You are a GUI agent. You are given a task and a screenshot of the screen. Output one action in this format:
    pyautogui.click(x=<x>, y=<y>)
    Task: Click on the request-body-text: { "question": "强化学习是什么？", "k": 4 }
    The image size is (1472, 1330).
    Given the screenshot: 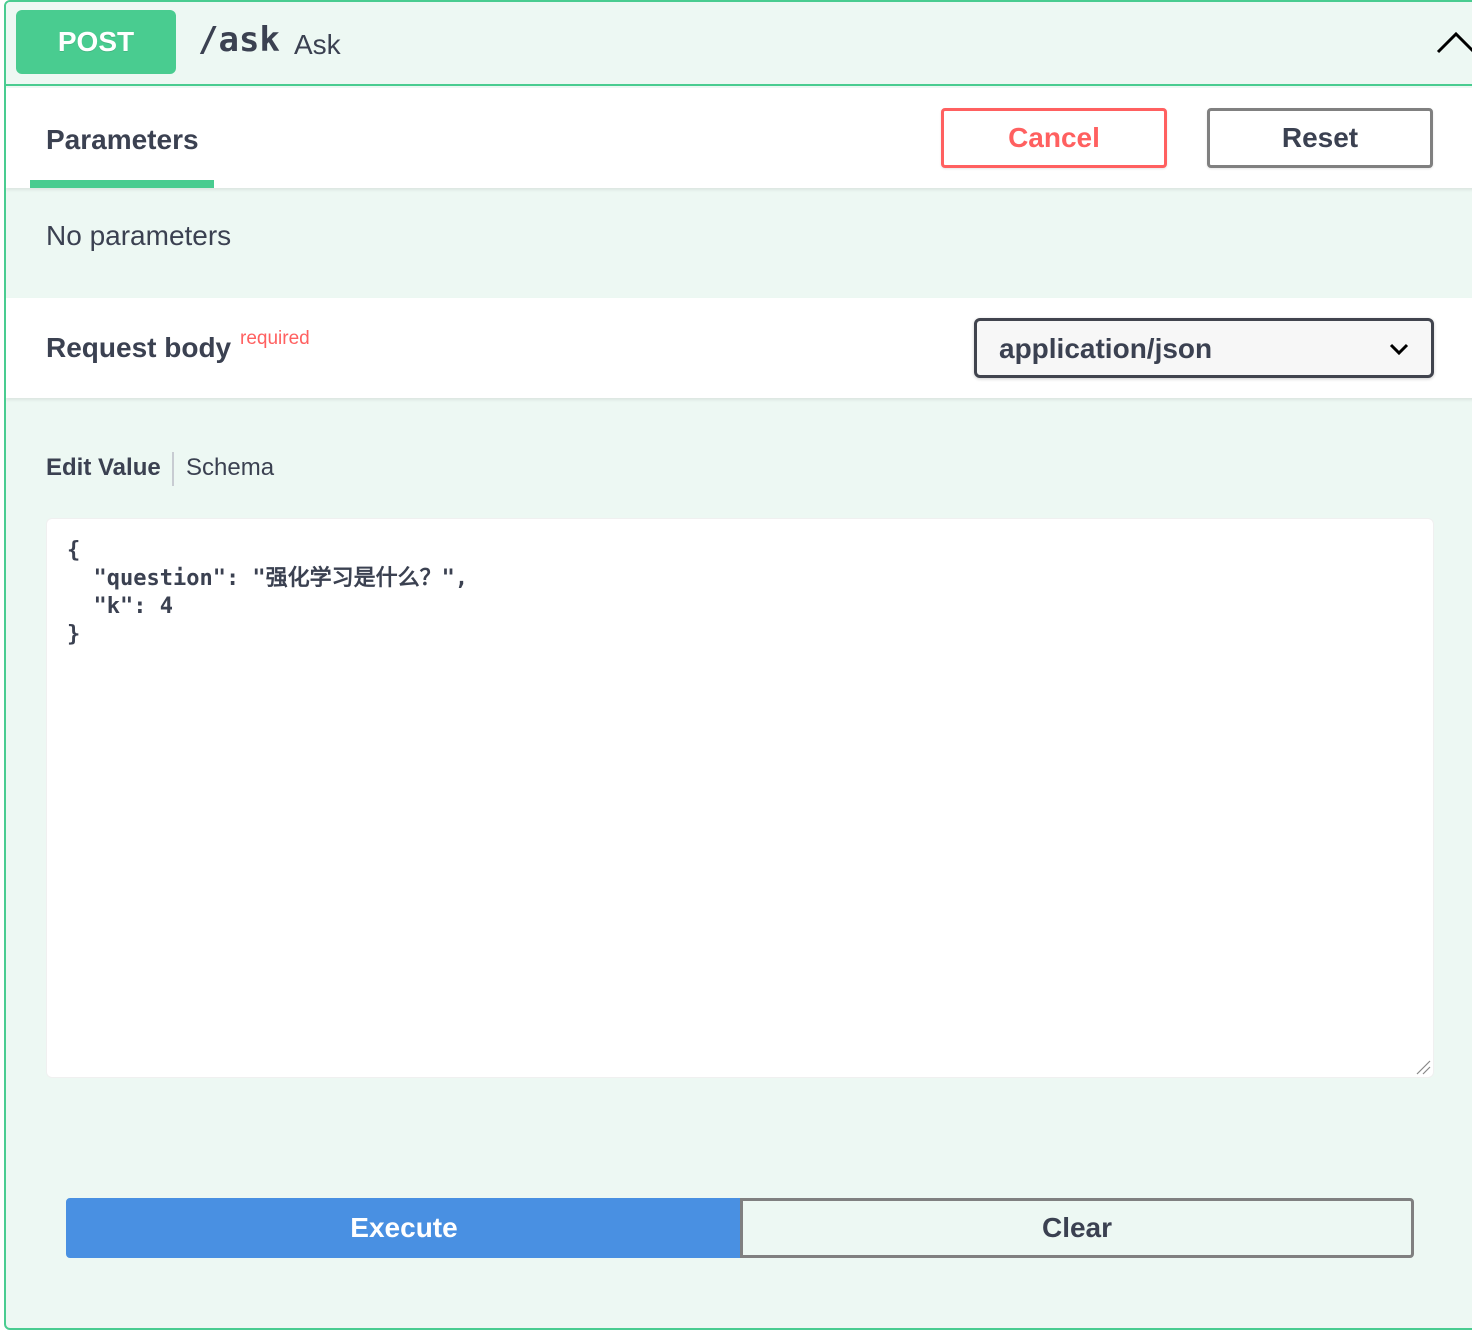 What is the action you would take?
    pyautogui.click(x=267, y=593)
    